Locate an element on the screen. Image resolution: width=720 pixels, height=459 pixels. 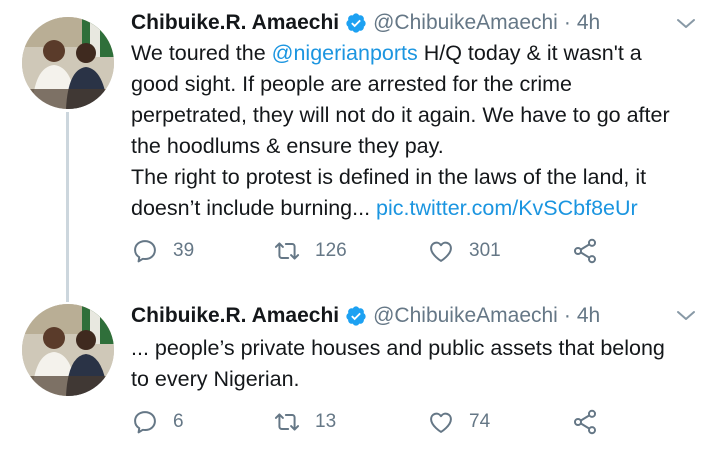
mention-link: @nigerianports is located at coordinates (345, 53).